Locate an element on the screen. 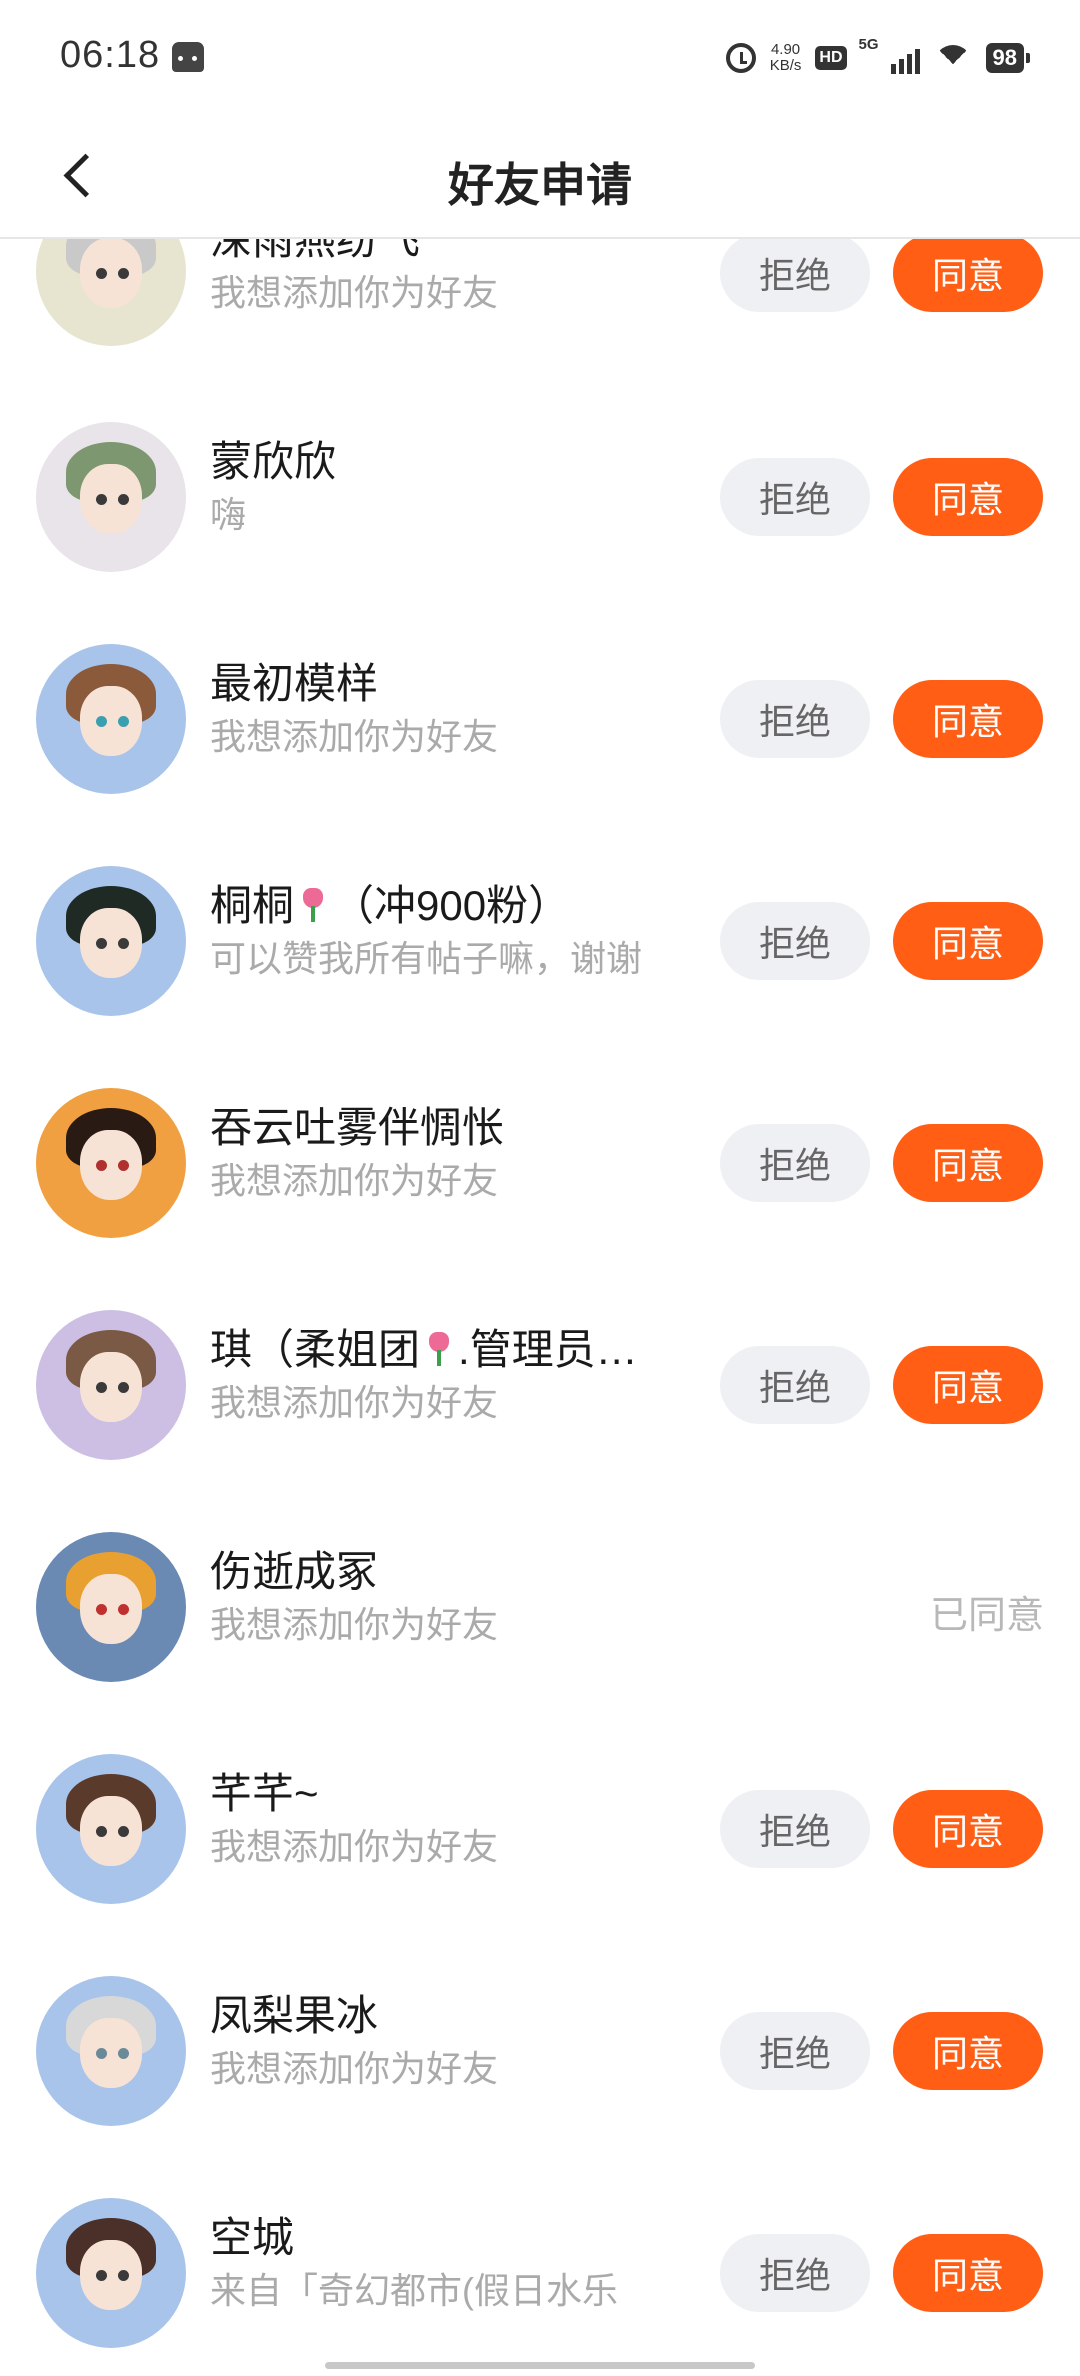  battery-icon: 98 is located at coordinates (1008, 58).